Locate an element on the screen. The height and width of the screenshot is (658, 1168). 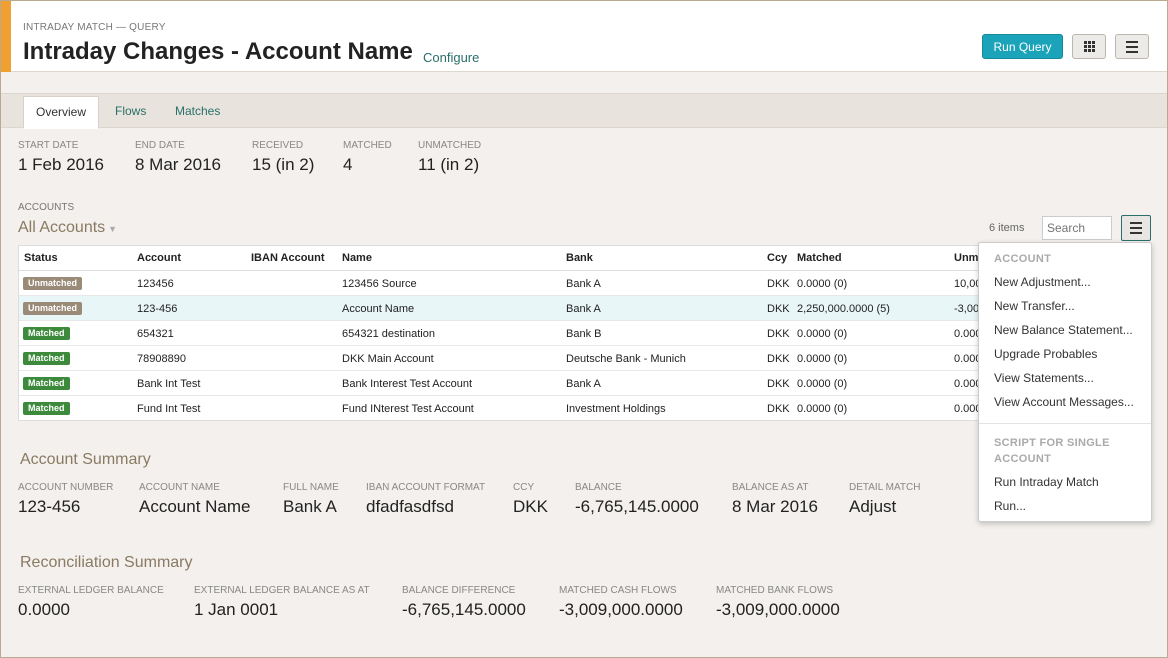
stat-label: UNMATCHED is located at coordinates (450, 145).